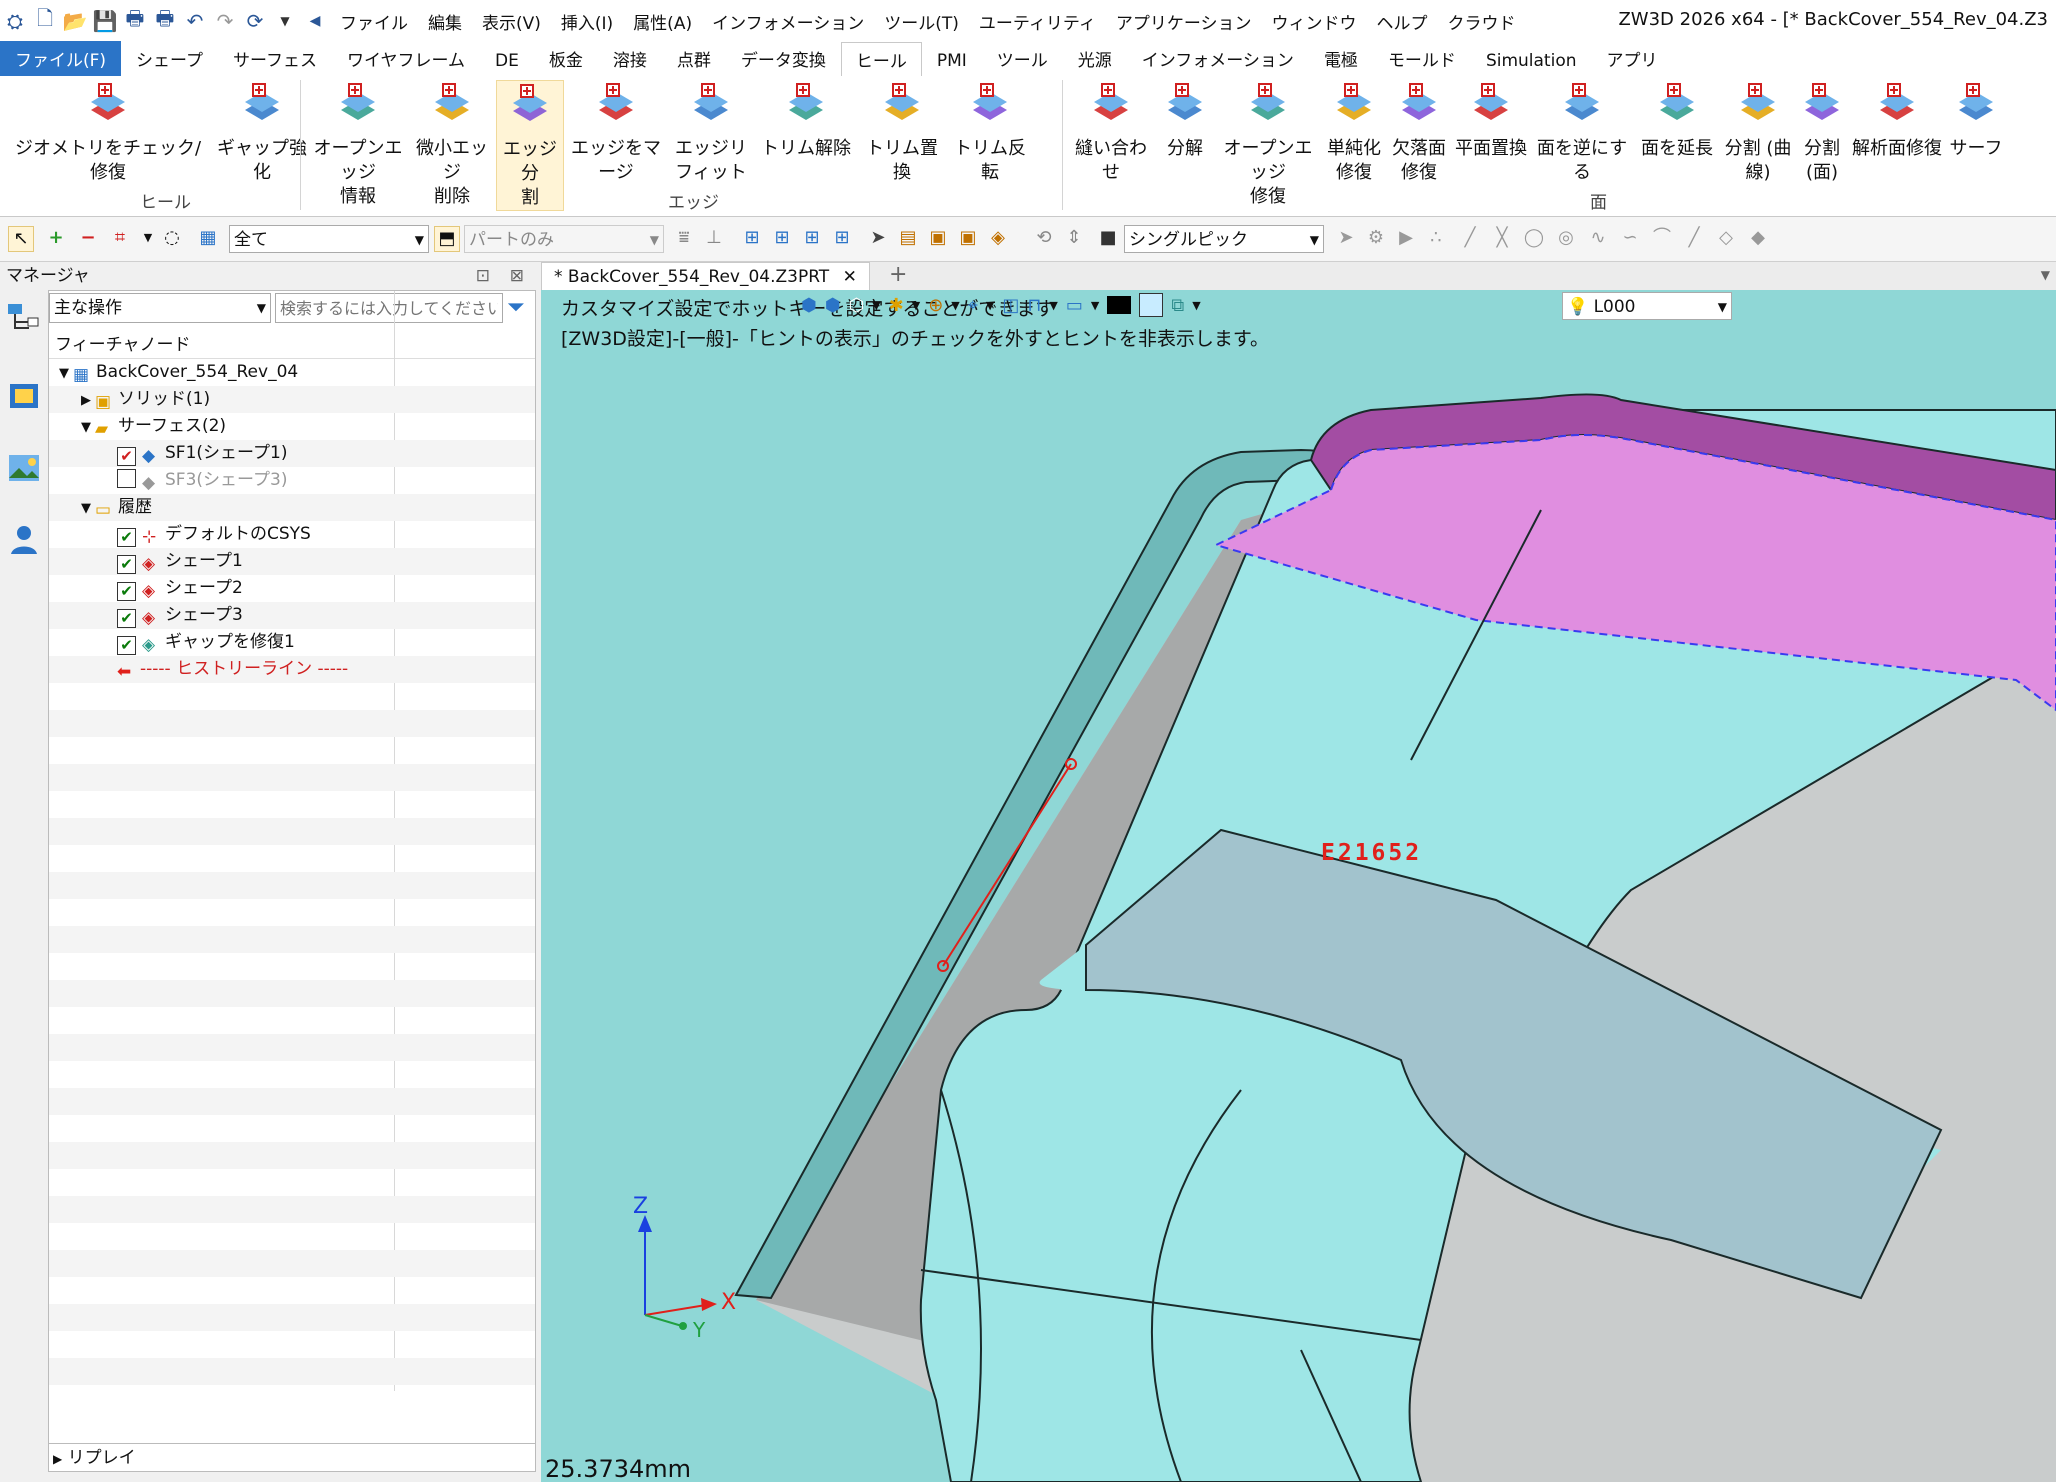 The image size is (2056, 1482). I want to click on ribbon-tab: 点群, so click(694, 58).